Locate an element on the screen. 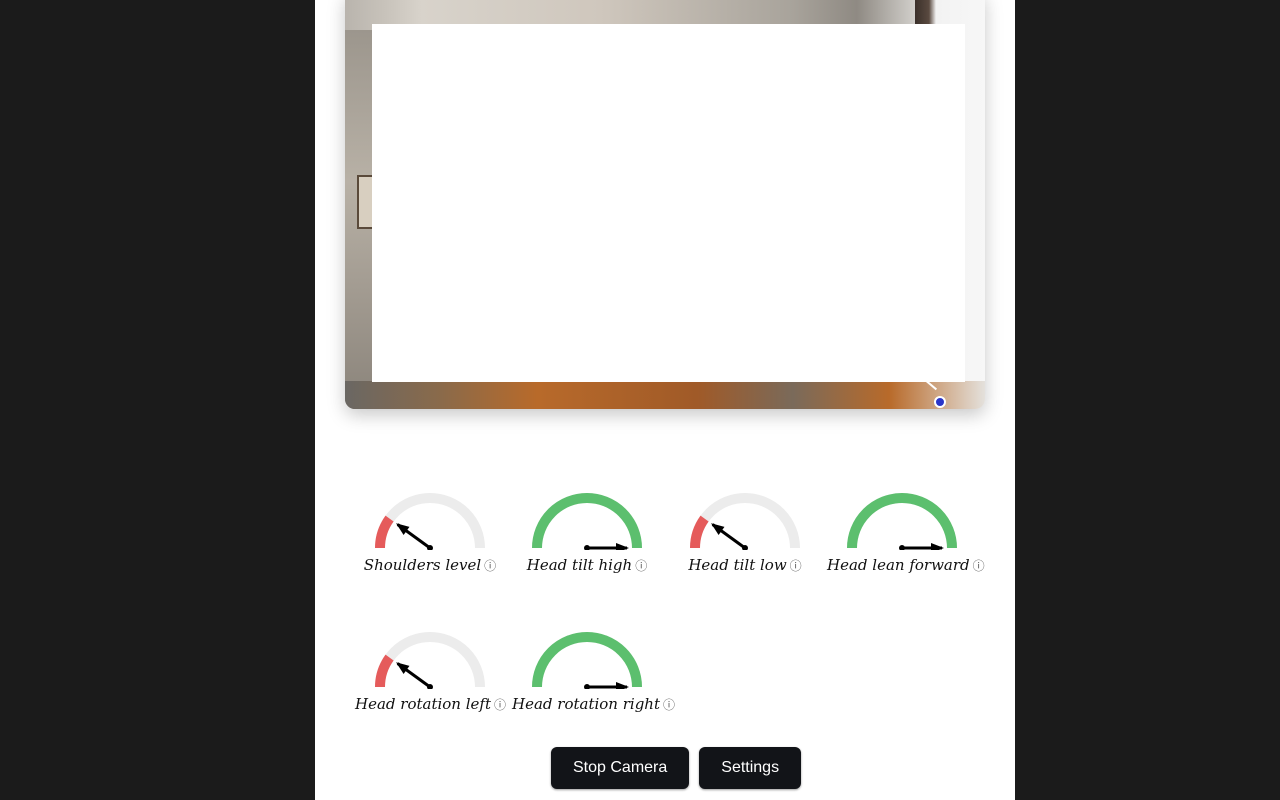 Image resolution: width=1280 pixels, height=800 pixels. pose-landmark-dot is located at coordinates (940, 402).